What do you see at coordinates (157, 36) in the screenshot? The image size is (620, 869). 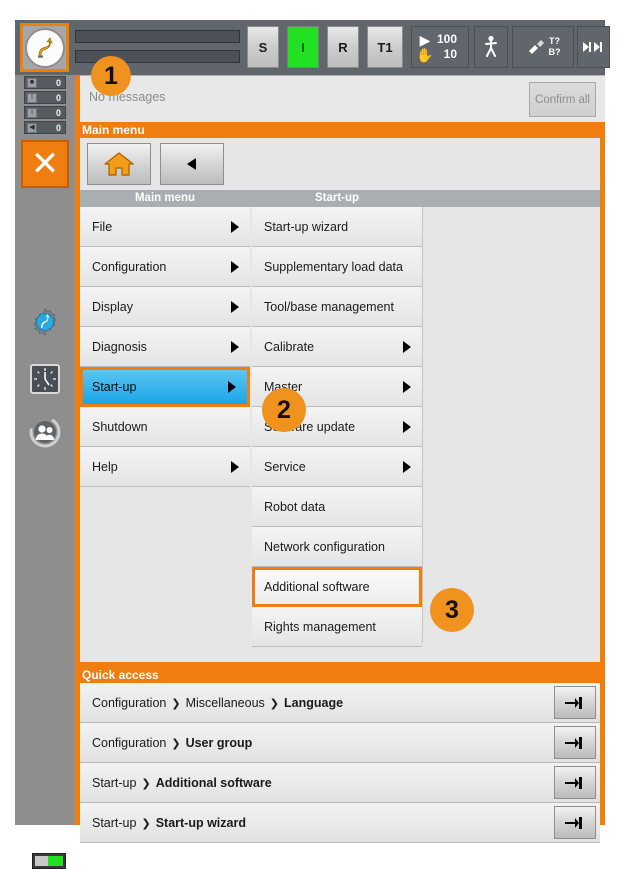 I see `program-override-slider` at bounding box center [157, 36].